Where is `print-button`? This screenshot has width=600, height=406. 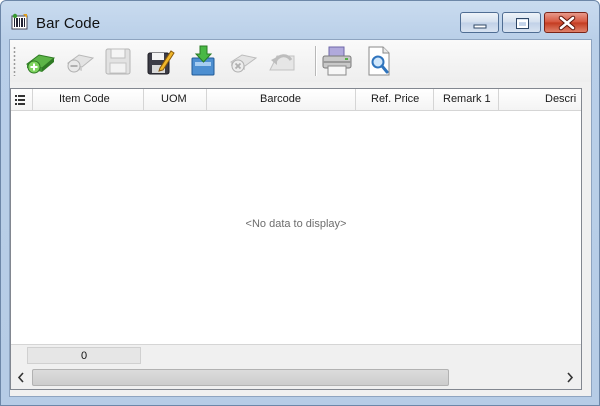
print-button is located at coordinates (337, 61).